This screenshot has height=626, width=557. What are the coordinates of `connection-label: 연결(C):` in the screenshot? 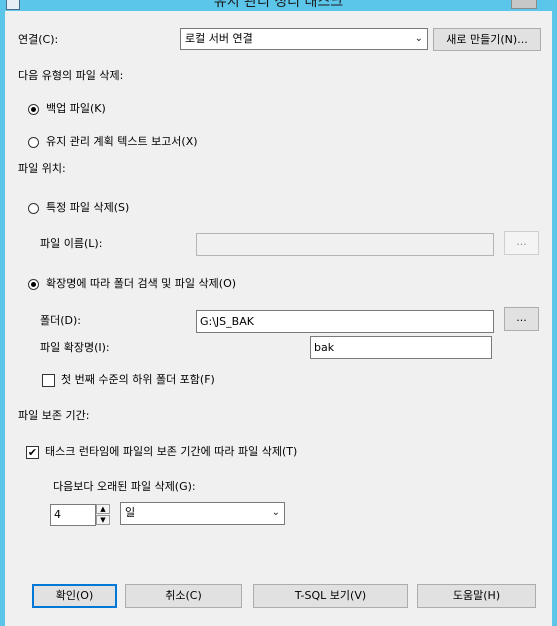 It's located at (38, 39).